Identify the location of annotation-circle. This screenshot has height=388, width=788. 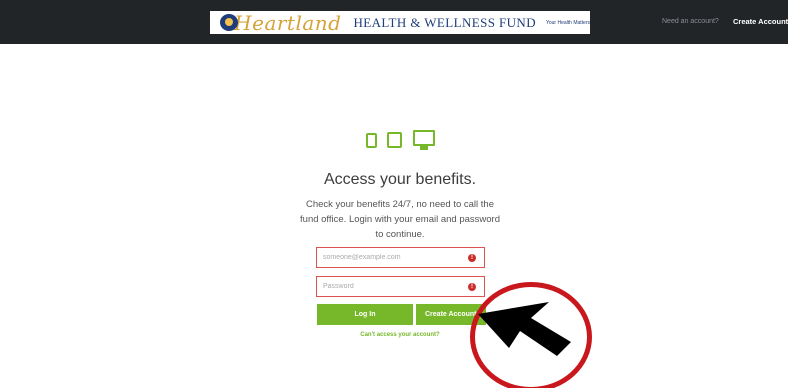
(531, 335).